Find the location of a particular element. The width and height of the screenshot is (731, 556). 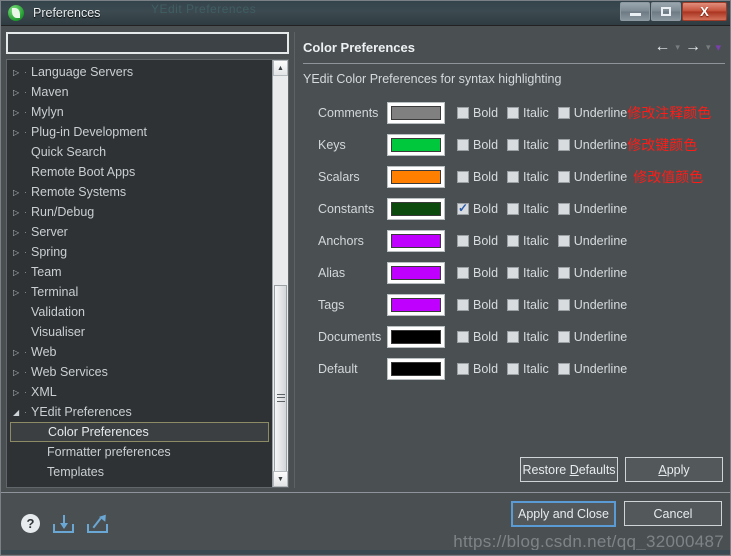

forward-history-chevron-down-icon: ▾ is located at coordinates (708, 47).